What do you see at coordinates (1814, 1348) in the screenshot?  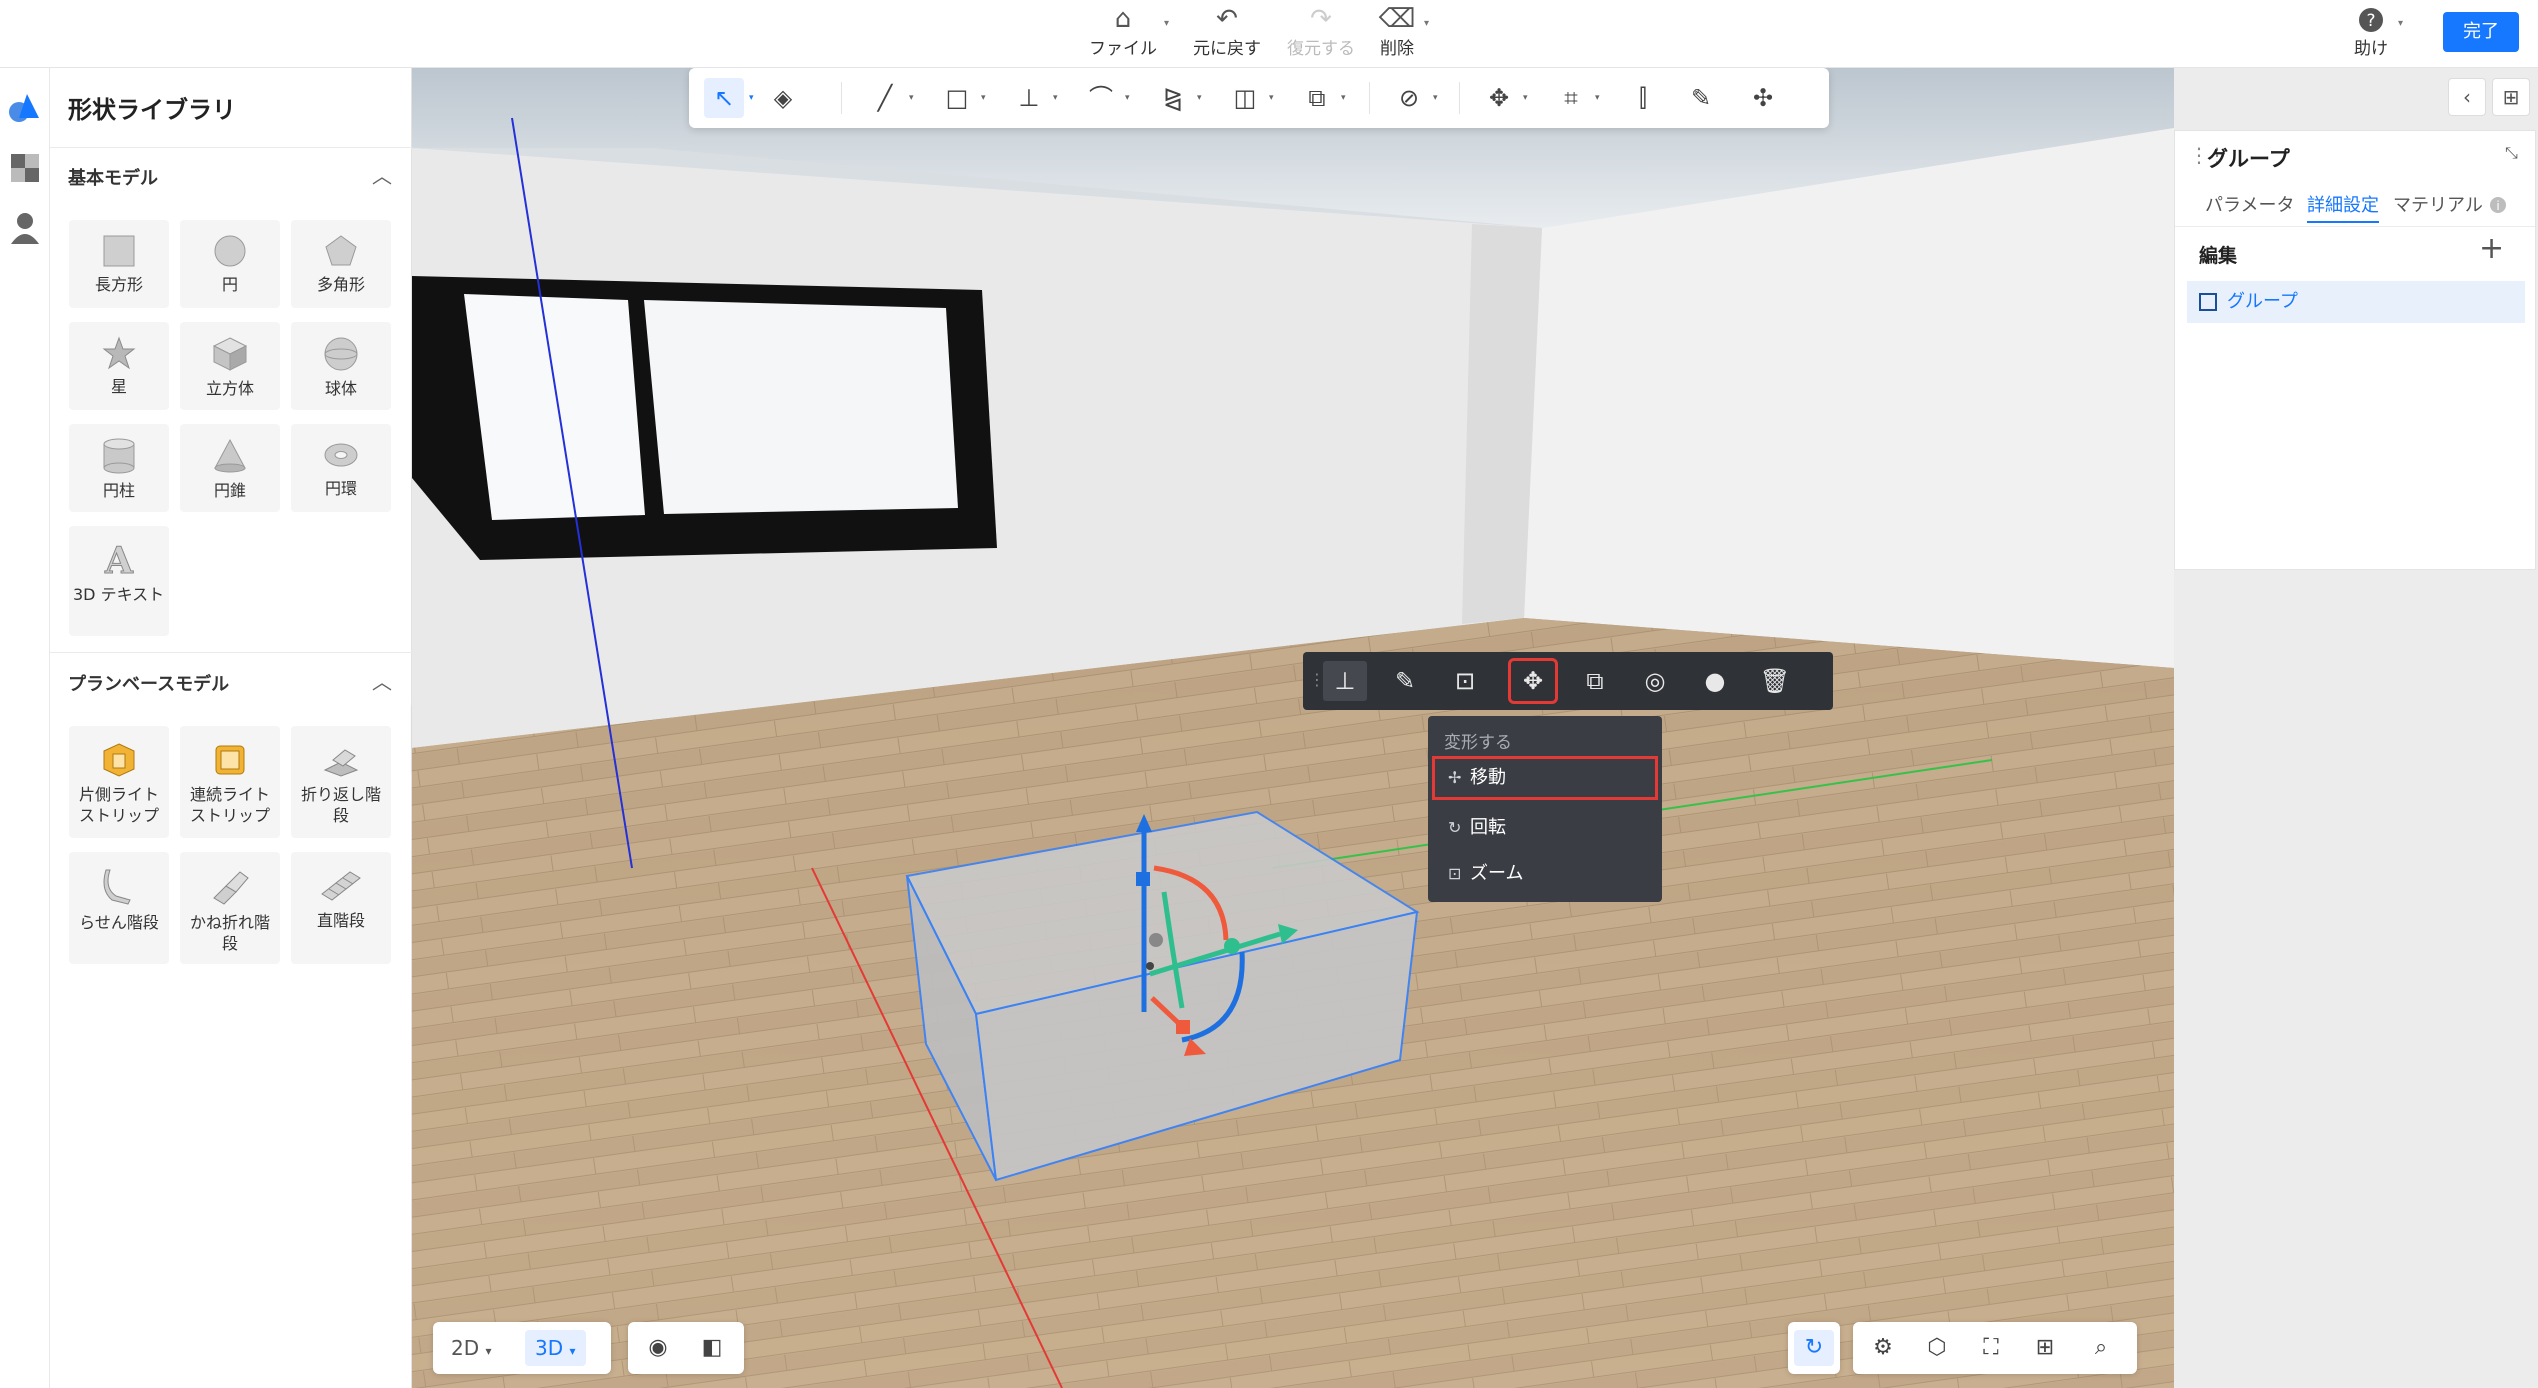 I see `orbit-button: ↻` at bounding box center [1814, 1348].